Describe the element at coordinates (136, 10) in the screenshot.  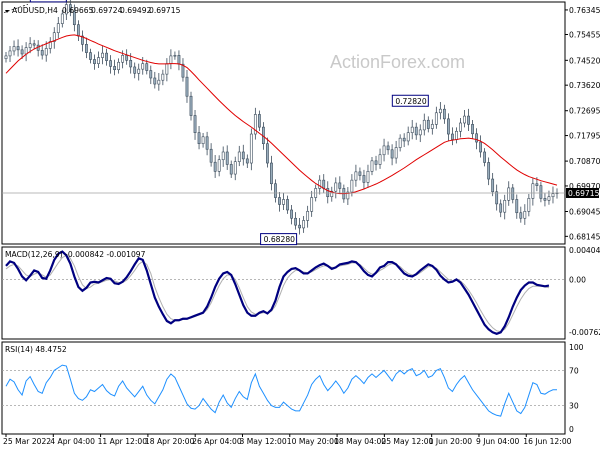
I see `ohlc-value: 0.69492` at that location.